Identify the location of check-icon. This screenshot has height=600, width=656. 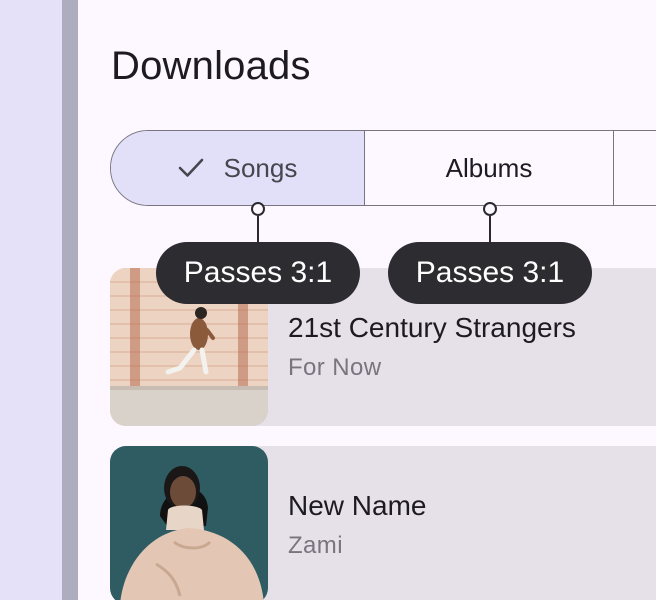
(190, 167).